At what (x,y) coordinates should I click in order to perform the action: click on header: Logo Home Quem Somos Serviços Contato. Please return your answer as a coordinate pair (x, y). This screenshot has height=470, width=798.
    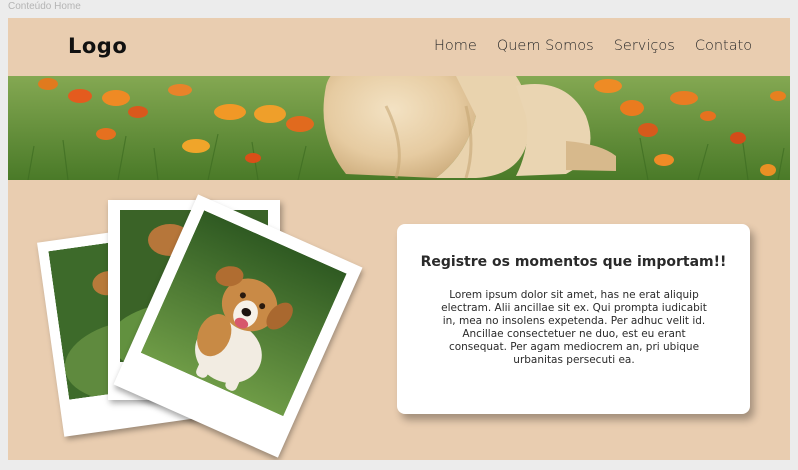
    Looking at the image, I should click on (399, 47).